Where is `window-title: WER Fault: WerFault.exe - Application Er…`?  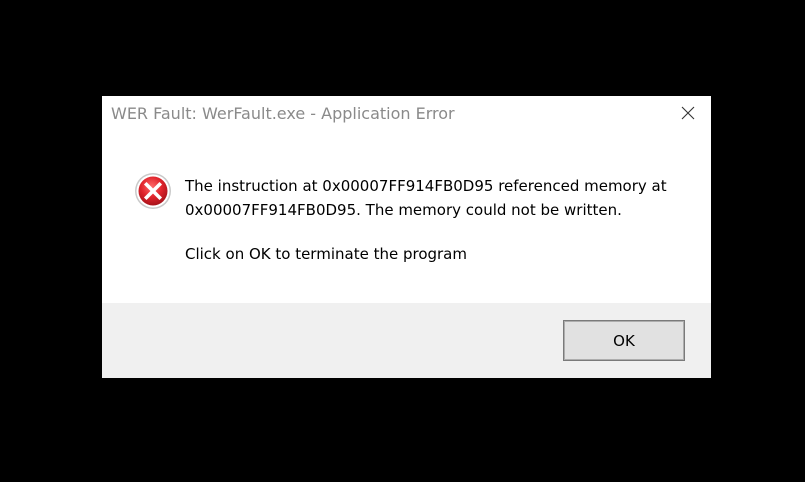
window-title: WER Fault: WerFault.exe - Application Er… is located at coordinates (283, 113).